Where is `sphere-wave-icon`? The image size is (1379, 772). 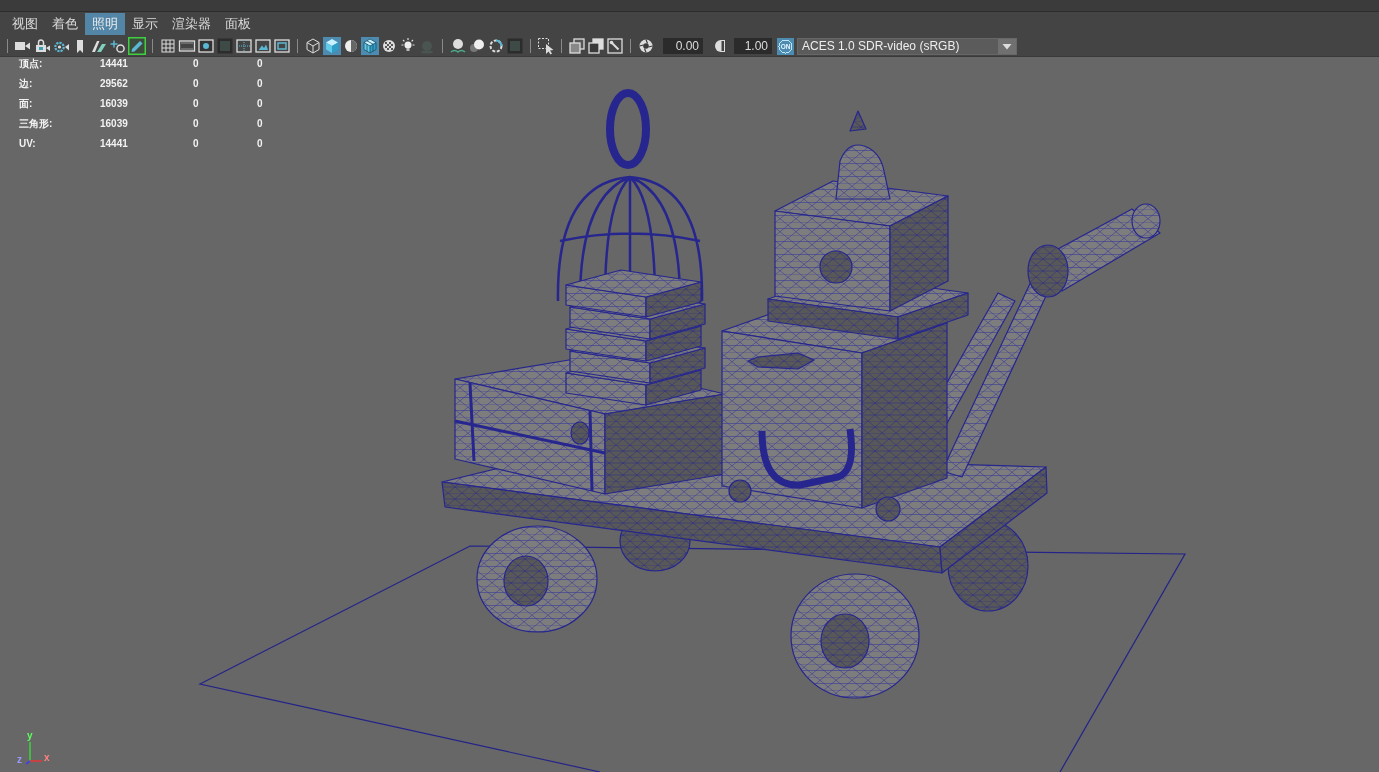 sphere-wave-icon is located at coordinates (458, 46).